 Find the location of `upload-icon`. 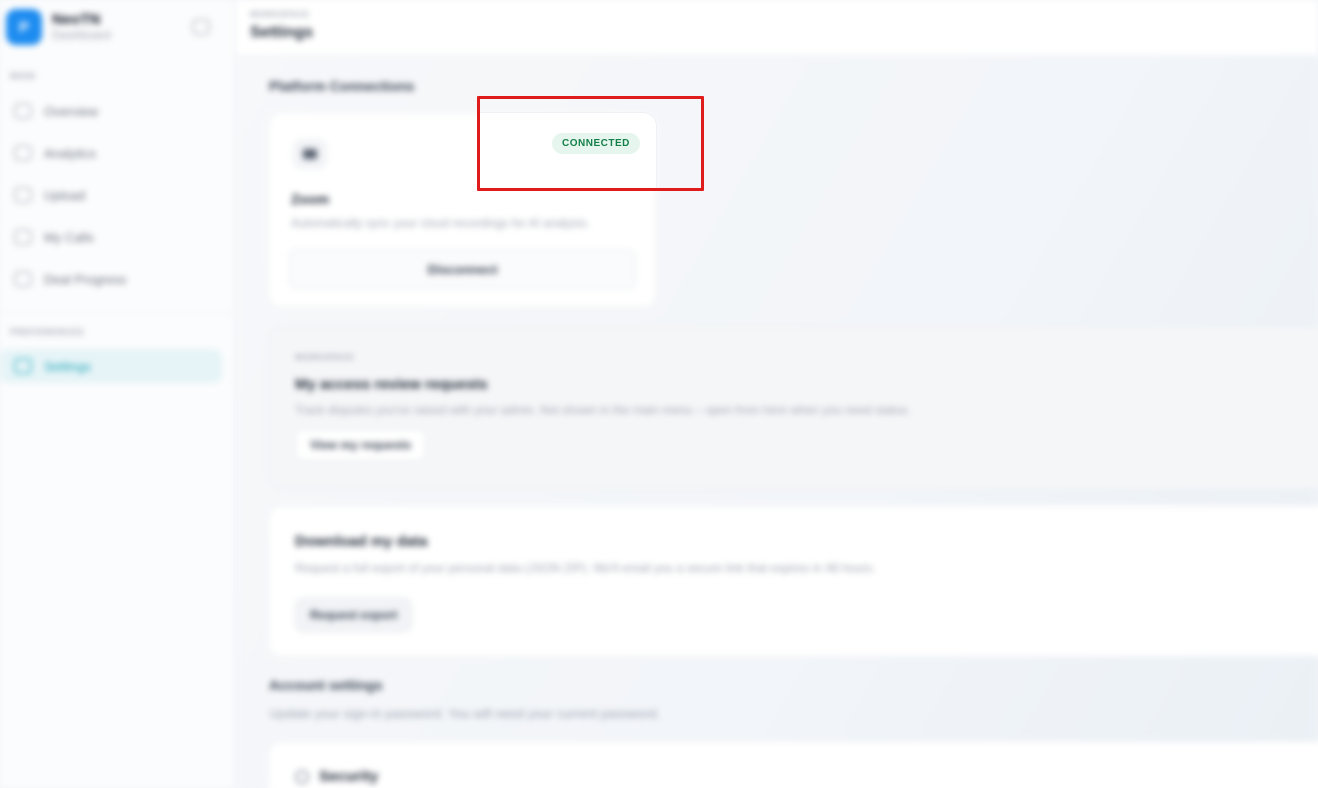

upload-icon is located at coordinates (23, 195).